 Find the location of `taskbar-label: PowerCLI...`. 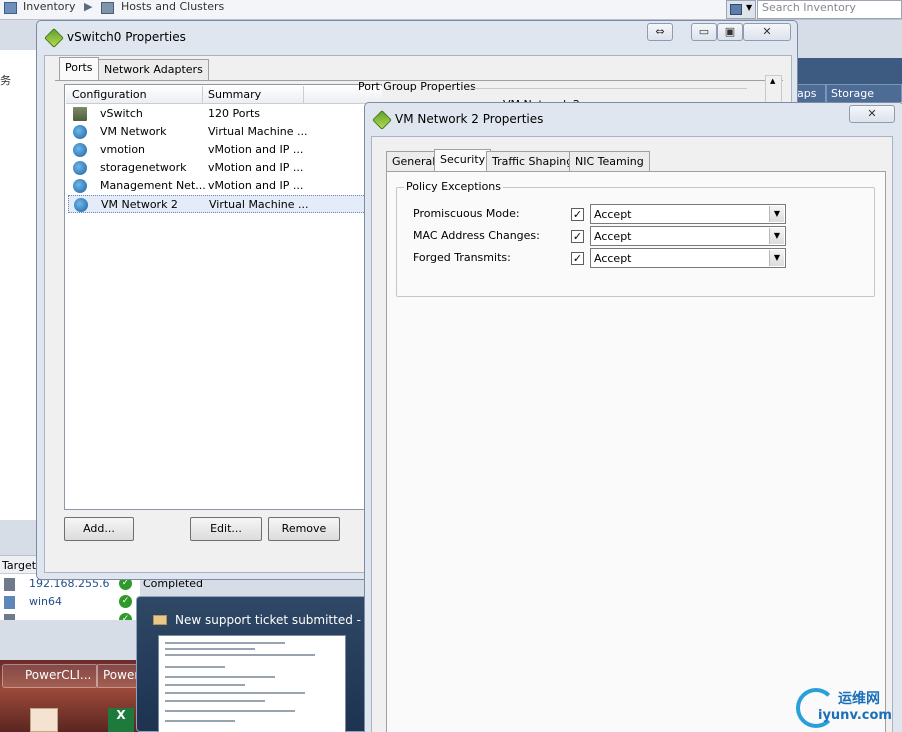

taskbar-label: PowerCLI... is located at coordinates (58, 675).